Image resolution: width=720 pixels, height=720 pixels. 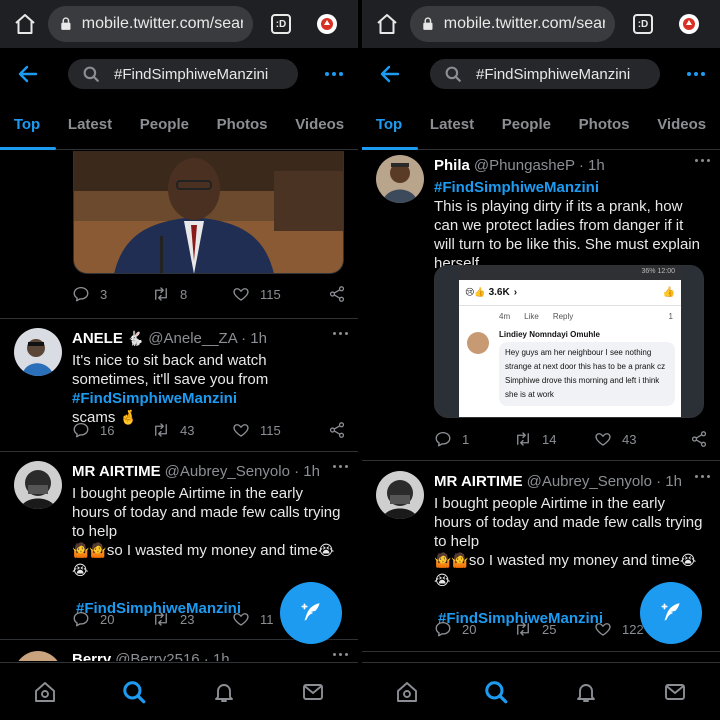 I want to click on tweet-card: Berry @Berry2516 · 1h, so click(x=179, y=651).